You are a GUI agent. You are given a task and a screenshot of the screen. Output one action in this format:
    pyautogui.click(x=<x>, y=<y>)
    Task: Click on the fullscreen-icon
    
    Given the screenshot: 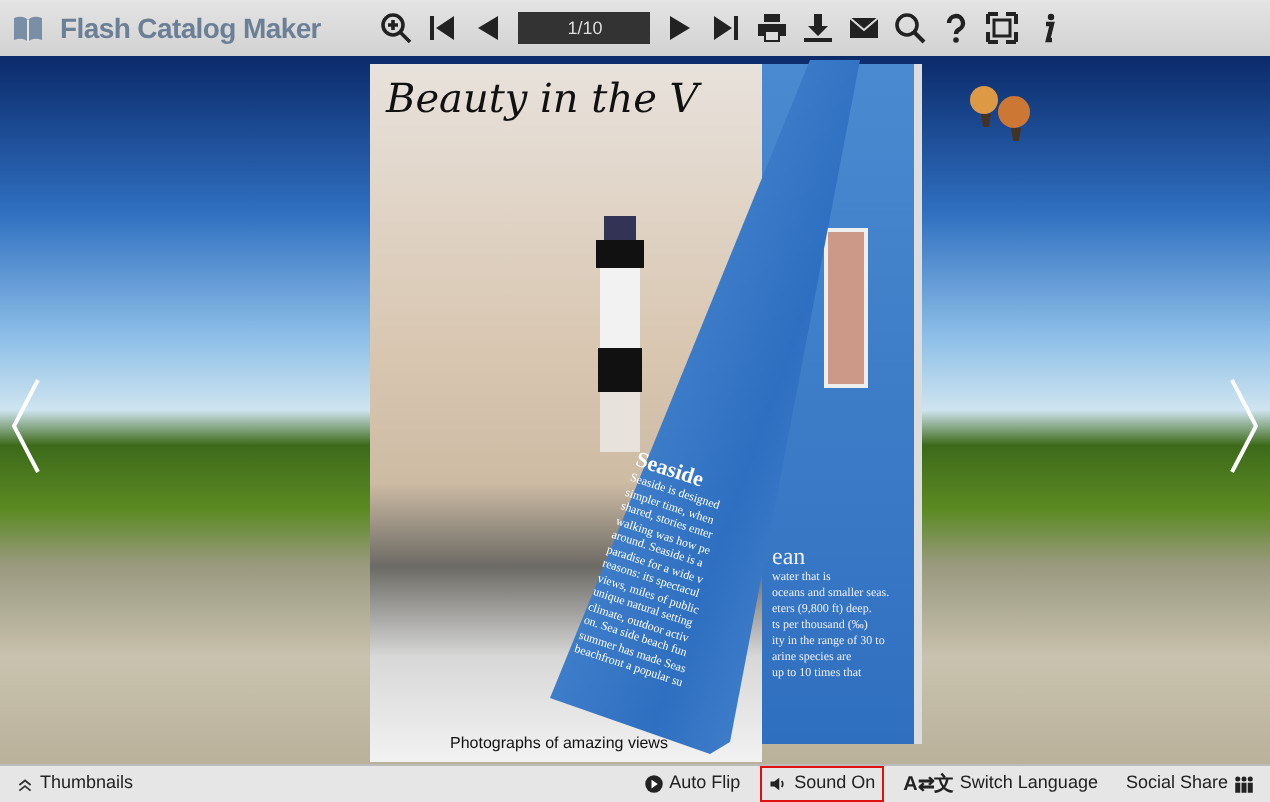 What is the action you would take?
    pyautogui.click(x=1002, y=28)
    